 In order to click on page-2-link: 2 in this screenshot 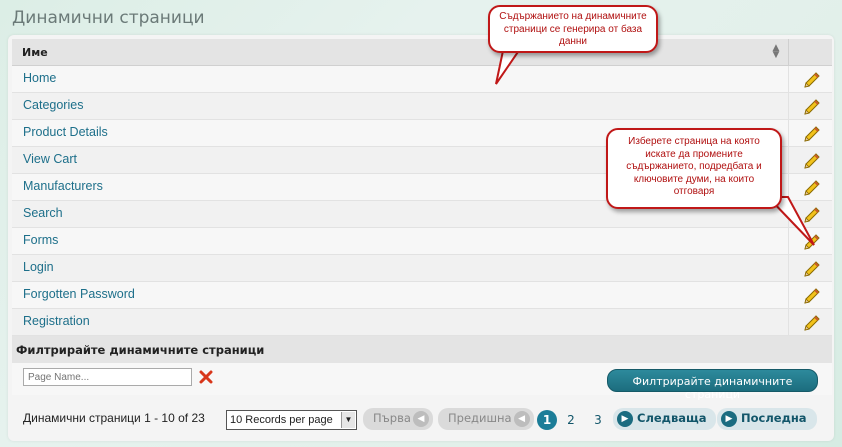, I will do `click(571, 420)`.